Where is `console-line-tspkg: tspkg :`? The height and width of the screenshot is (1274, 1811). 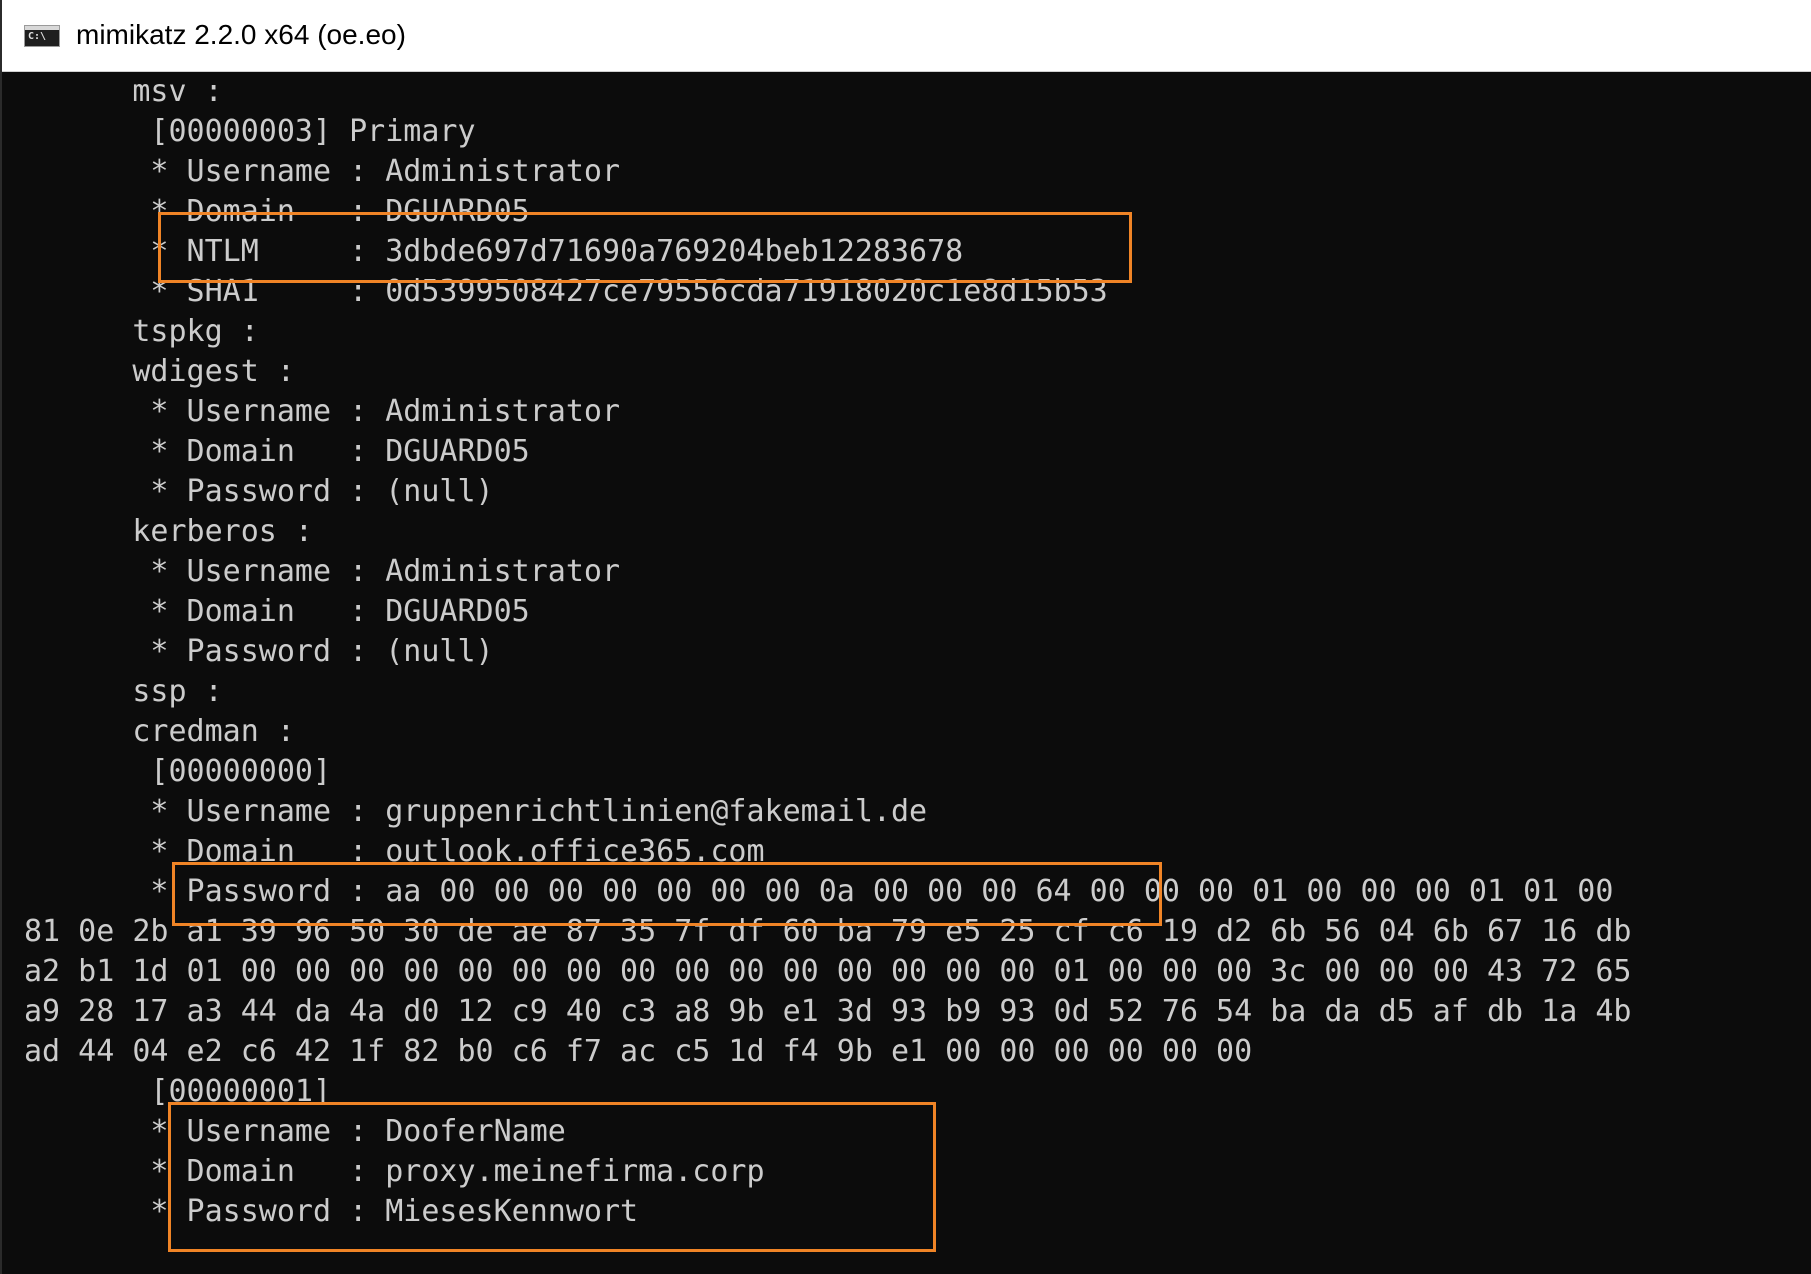
console-line-tspkg: tspkg : is located at coordinates (141, 331).